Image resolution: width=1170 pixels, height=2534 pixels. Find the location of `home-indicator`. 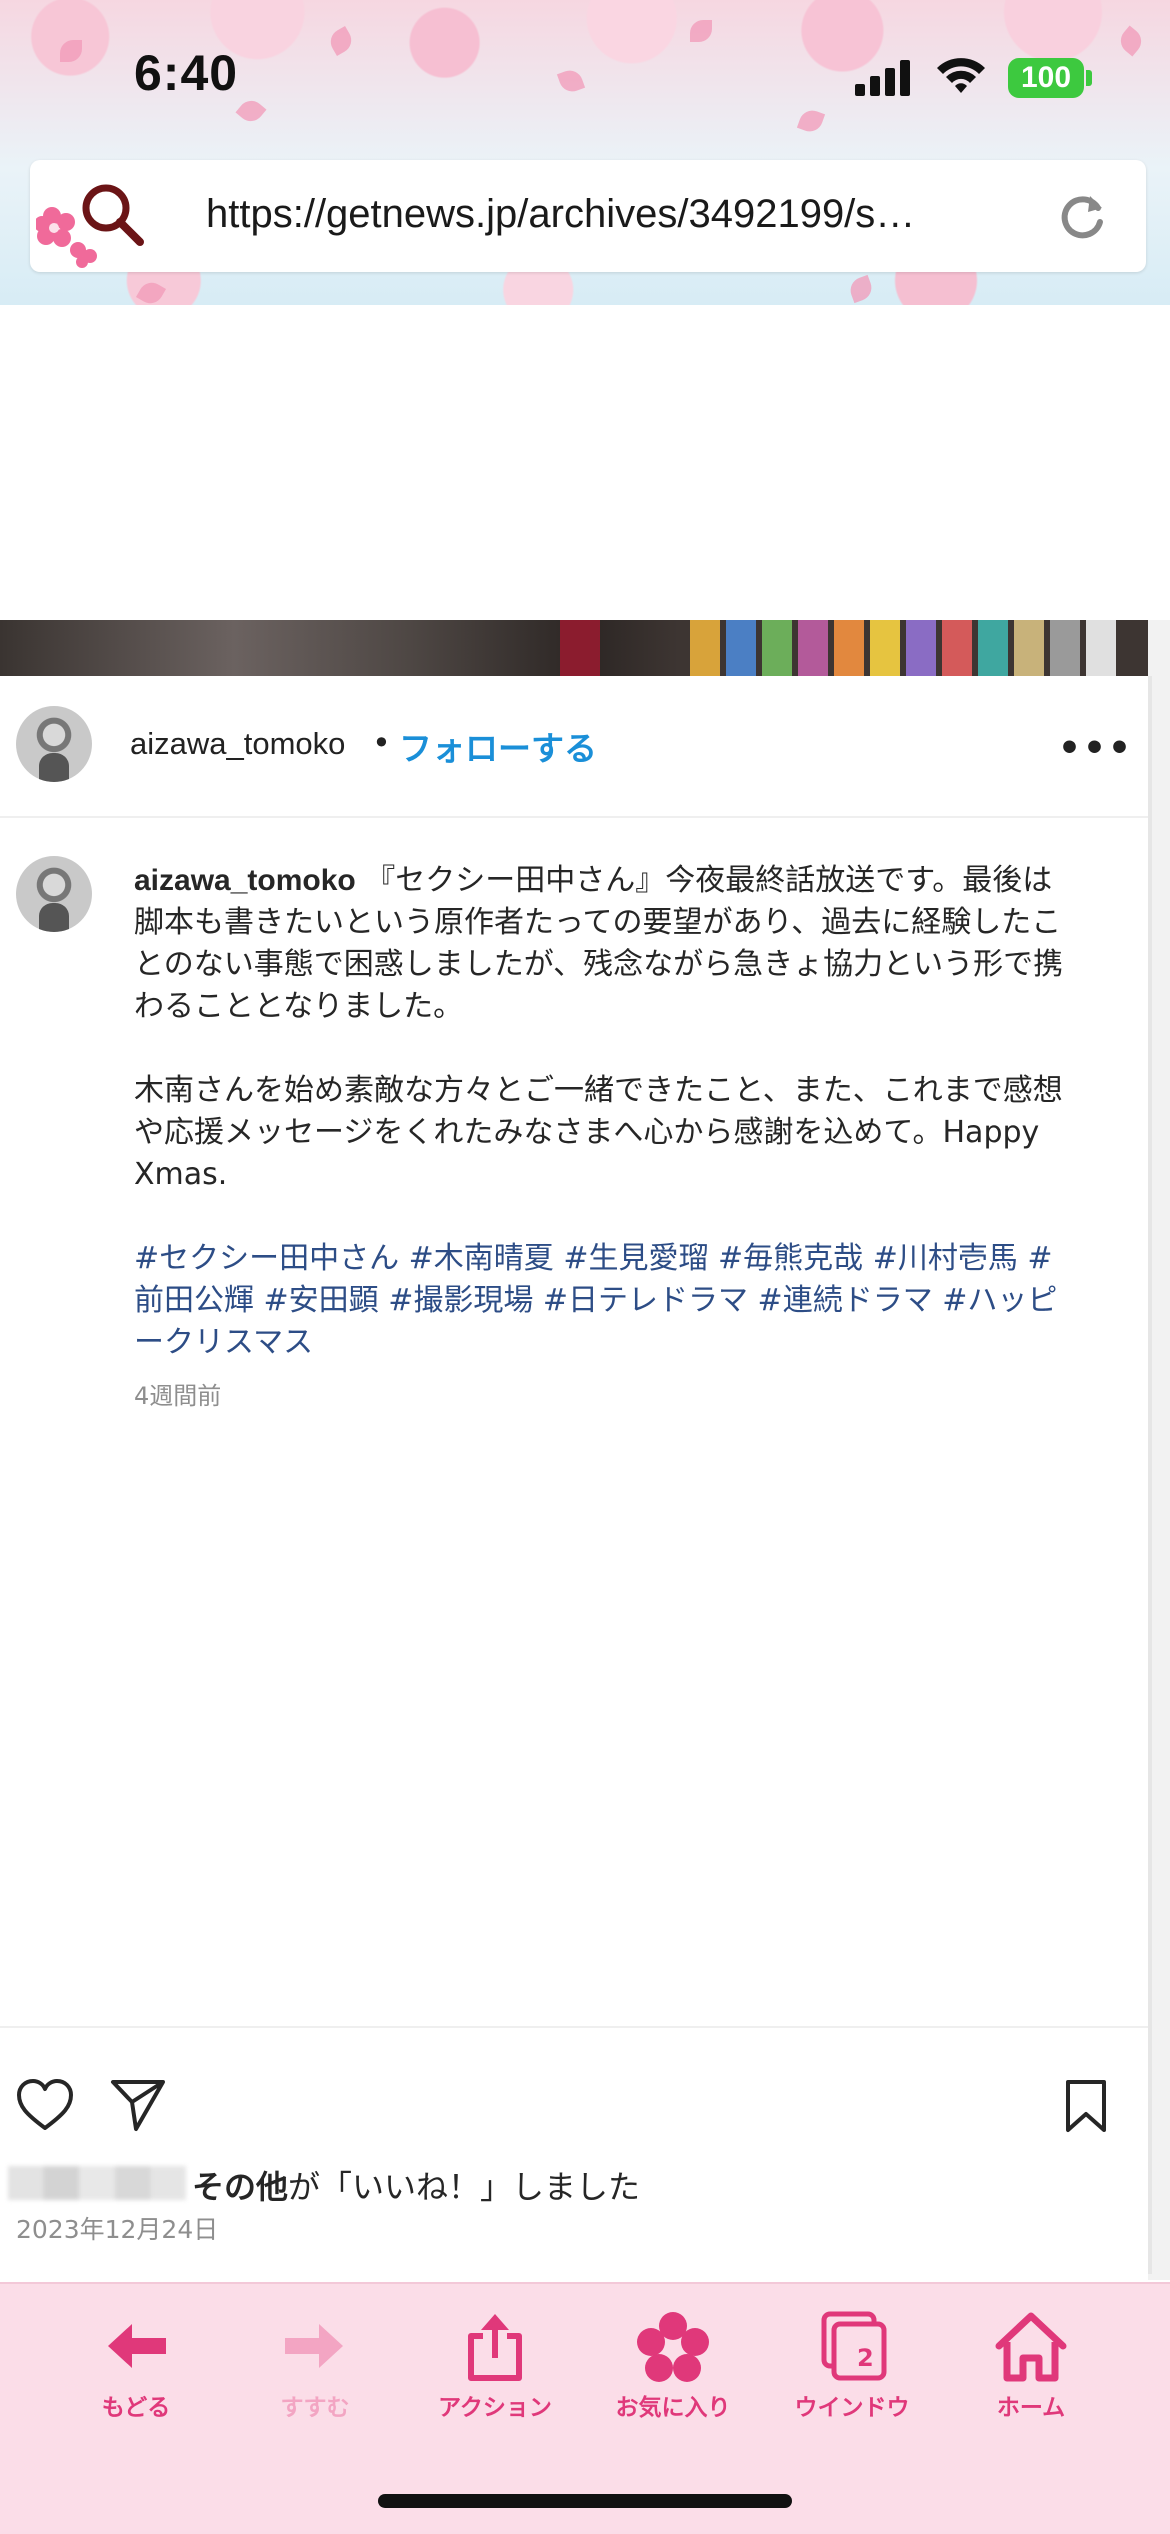

home-indicator is located at coordinates (585, 2501).